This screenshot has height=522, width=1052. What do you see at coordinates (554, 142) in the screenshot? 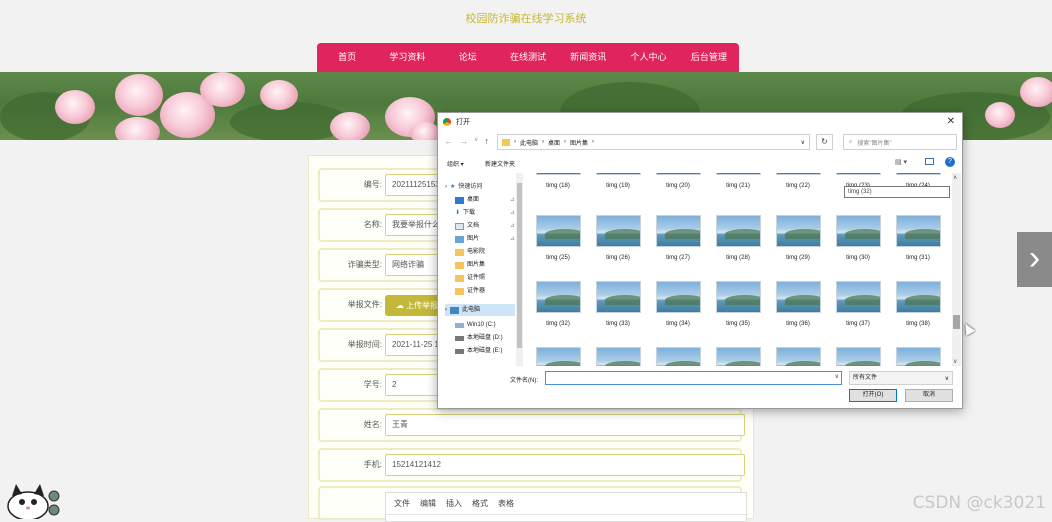
I see `breadcrumb-desktop: 桌面` at bounding box center [554, 142].